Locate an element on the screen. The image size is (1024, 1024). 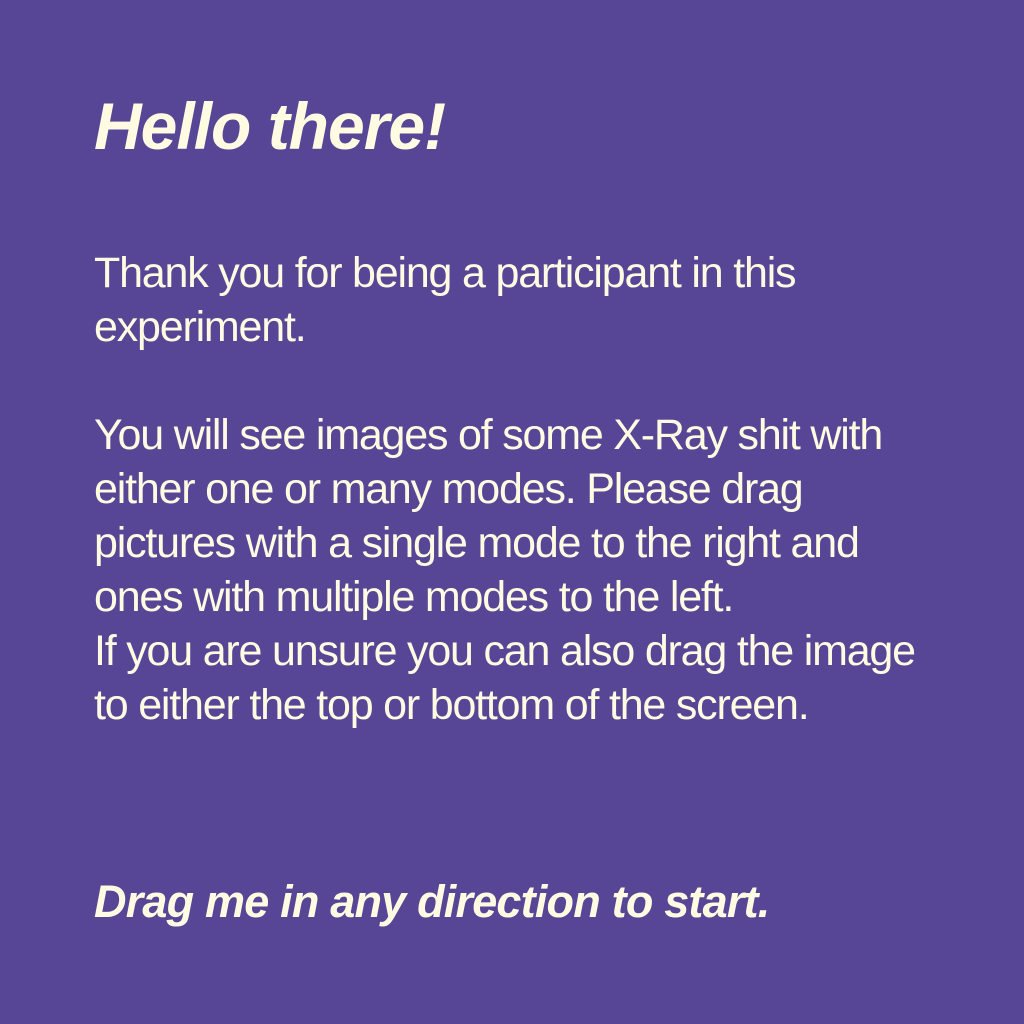
start-prompt: Drag me in any direction to start. is located at coordinates (432, 901).